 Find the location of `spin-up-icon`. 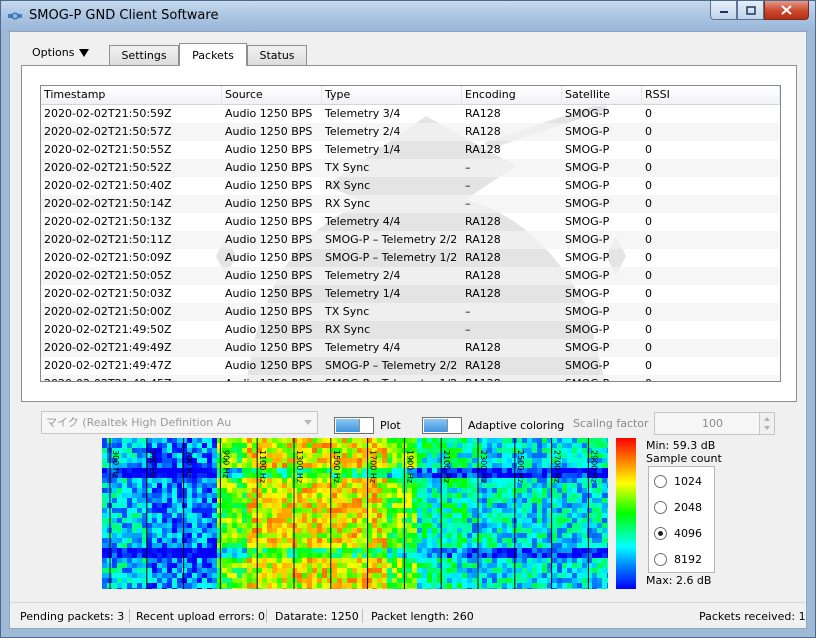

spin-up-icon is located at coordinates (767, 419).